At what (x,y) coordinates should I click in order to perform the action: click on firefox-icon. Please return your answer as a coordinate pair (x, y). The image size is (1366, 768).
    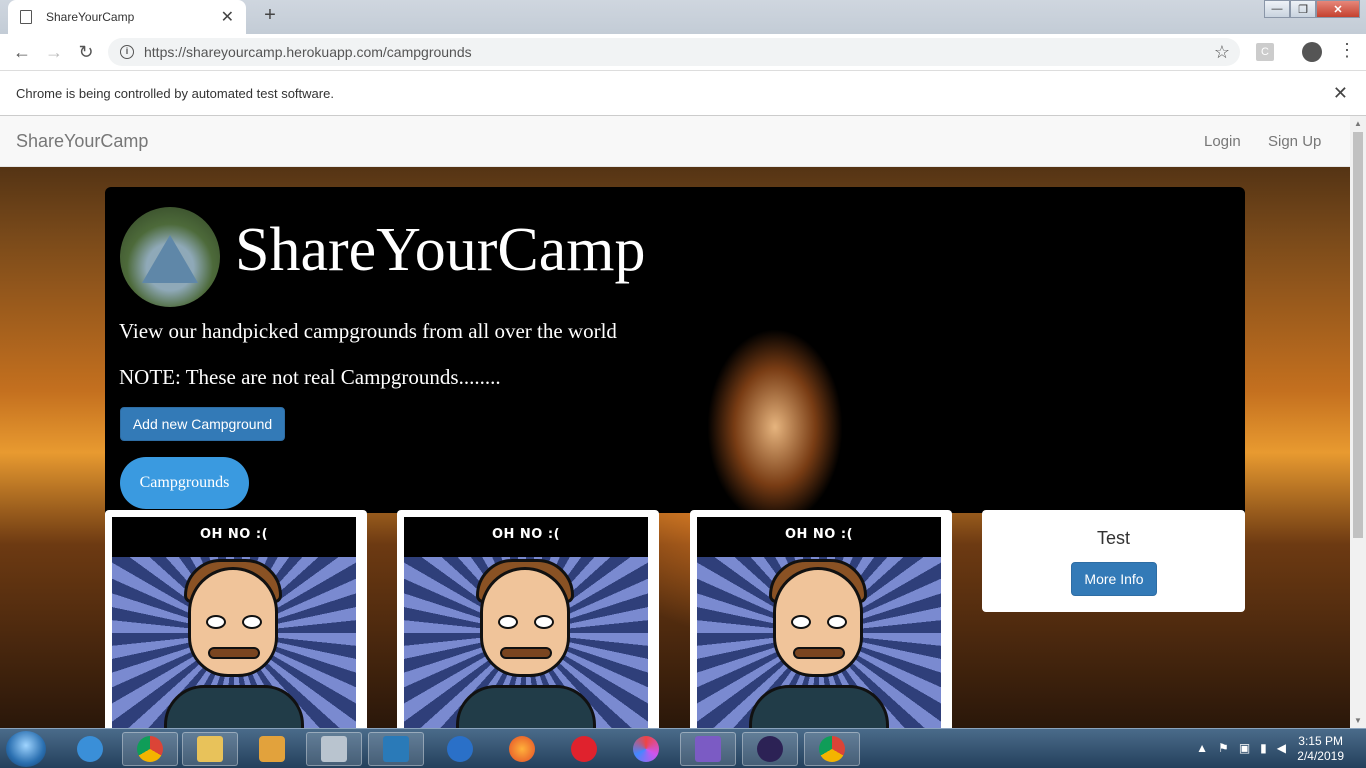
    Looking at the image, I should click on (522, 749).